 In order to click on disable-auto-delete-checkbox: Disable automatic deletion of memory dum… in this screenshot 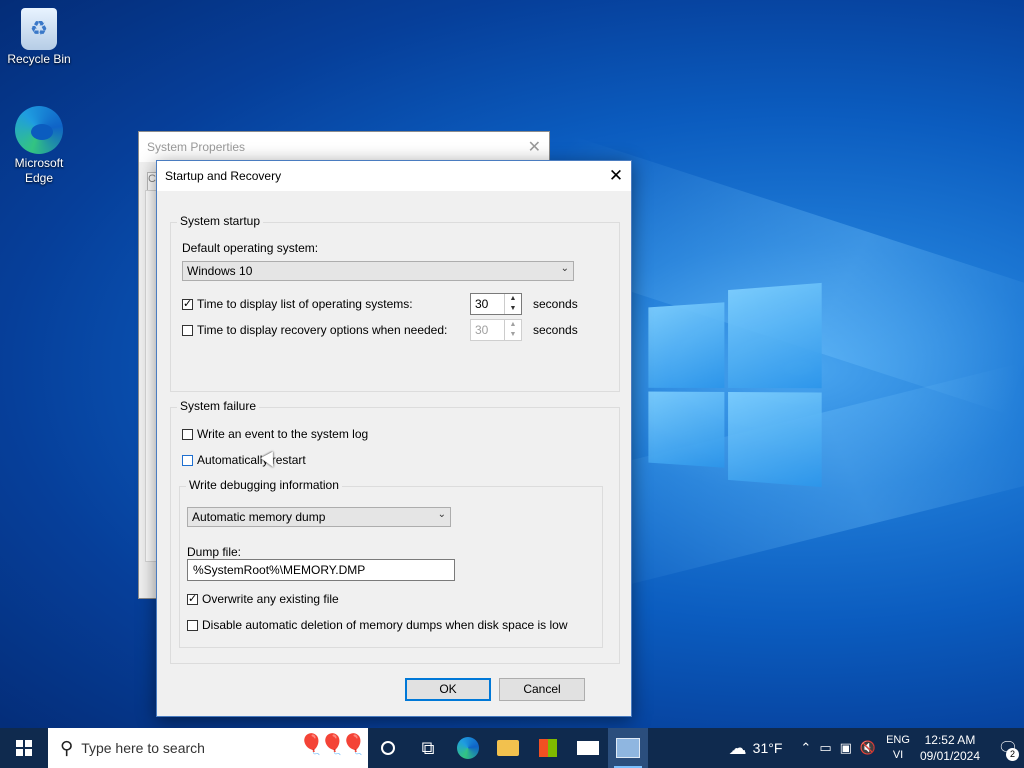, I will do `click(377, 625)`.